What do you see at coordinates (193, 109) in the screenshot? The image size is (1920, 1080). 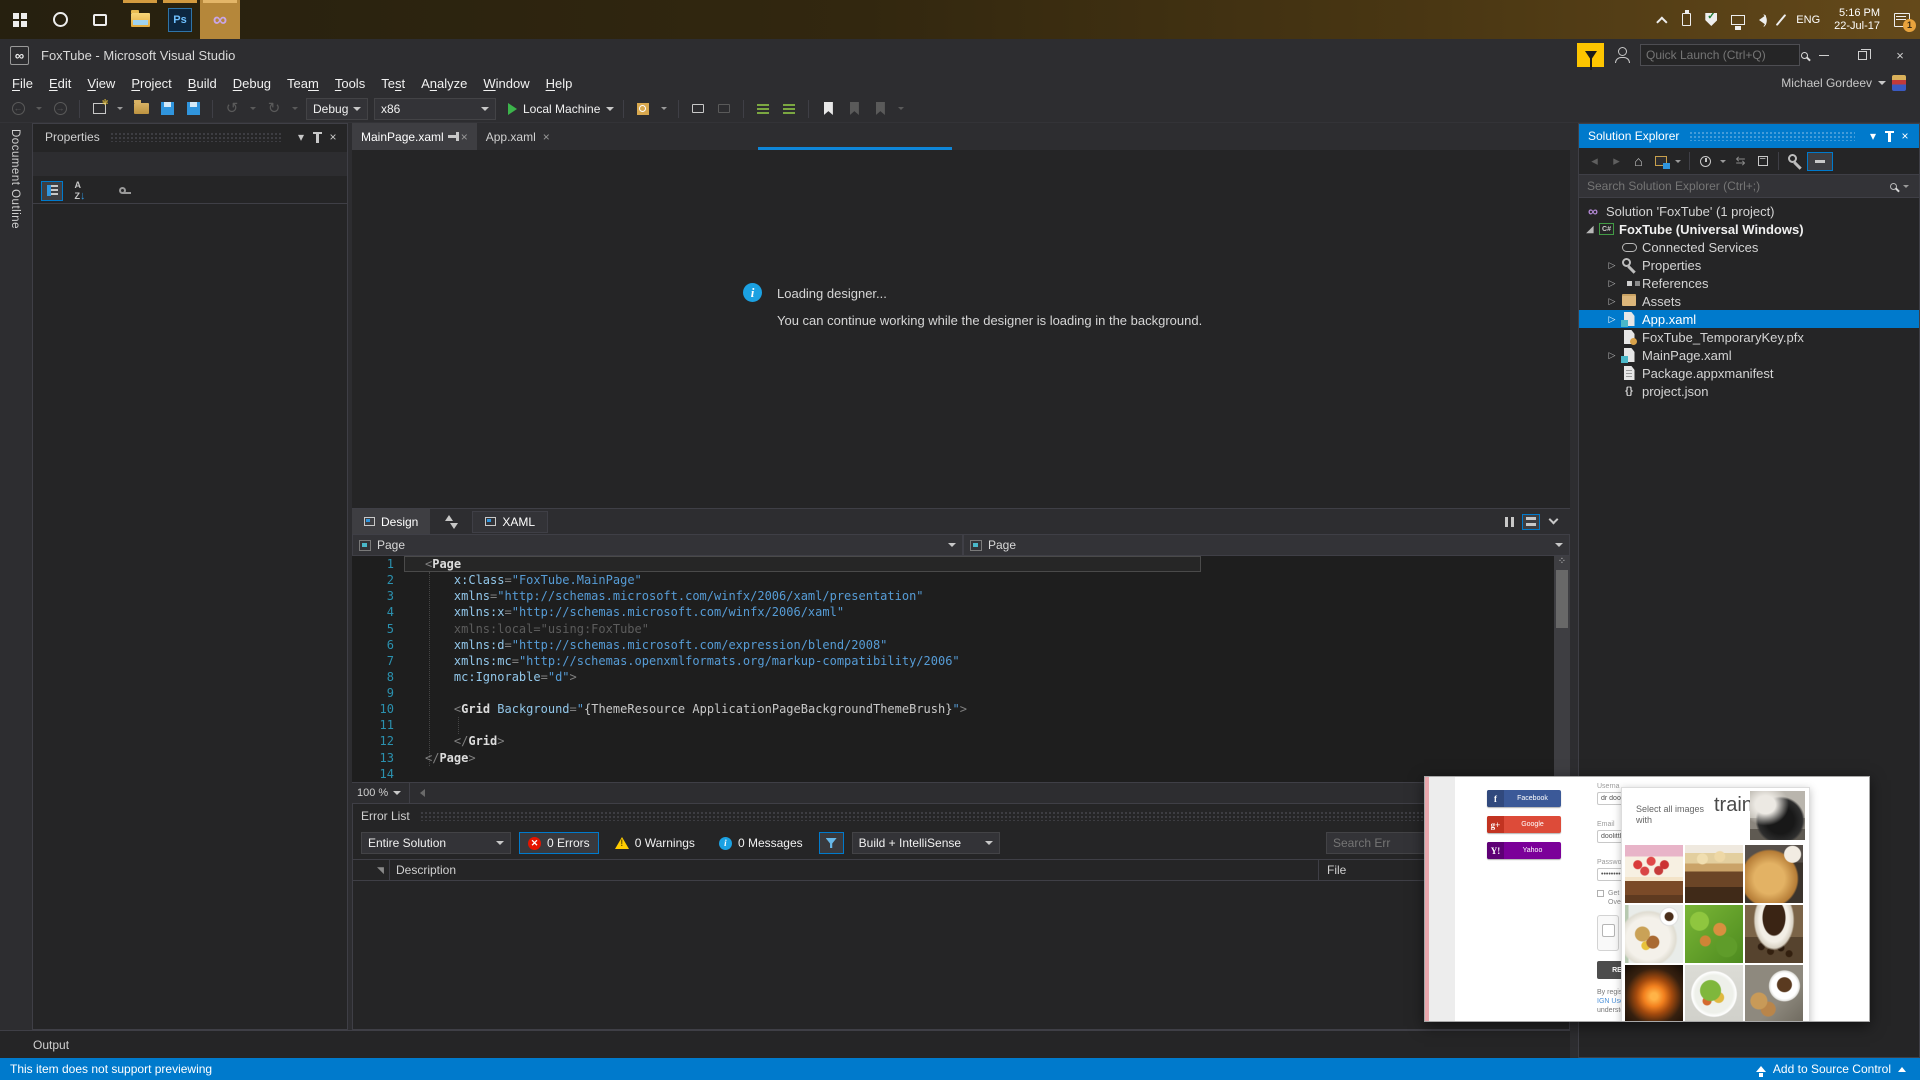 I see `save-all-button` at bounding box center [193, 109].